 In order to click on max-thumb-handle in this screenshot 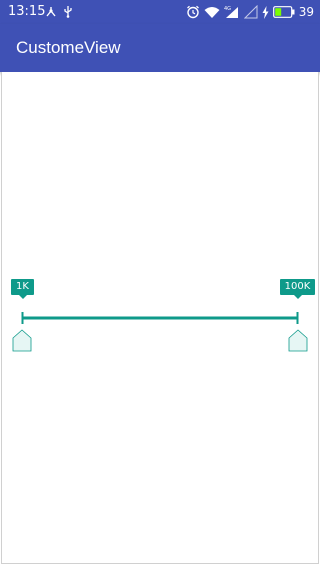, I will do `click(298, 340)`.